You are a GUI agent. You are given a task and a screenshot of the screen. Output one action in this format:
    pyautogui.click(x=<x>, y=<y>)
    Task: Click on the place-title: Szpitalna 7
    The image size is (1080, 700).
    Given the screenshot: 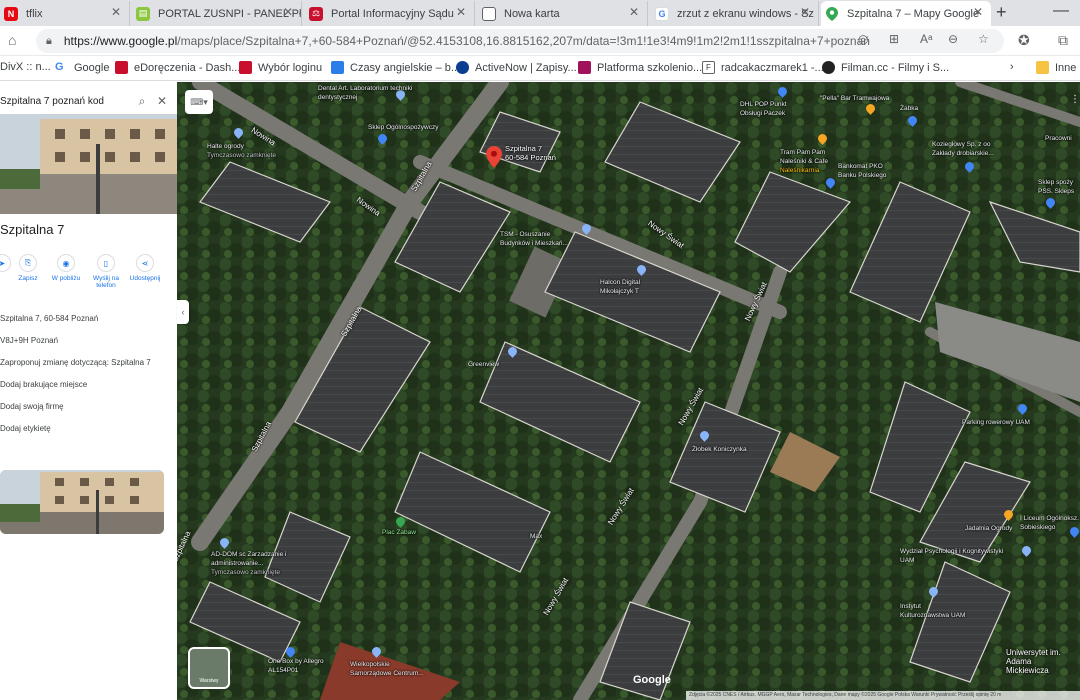 What is the action you would take?
    pyautogui.click(x=32, y=229)
    